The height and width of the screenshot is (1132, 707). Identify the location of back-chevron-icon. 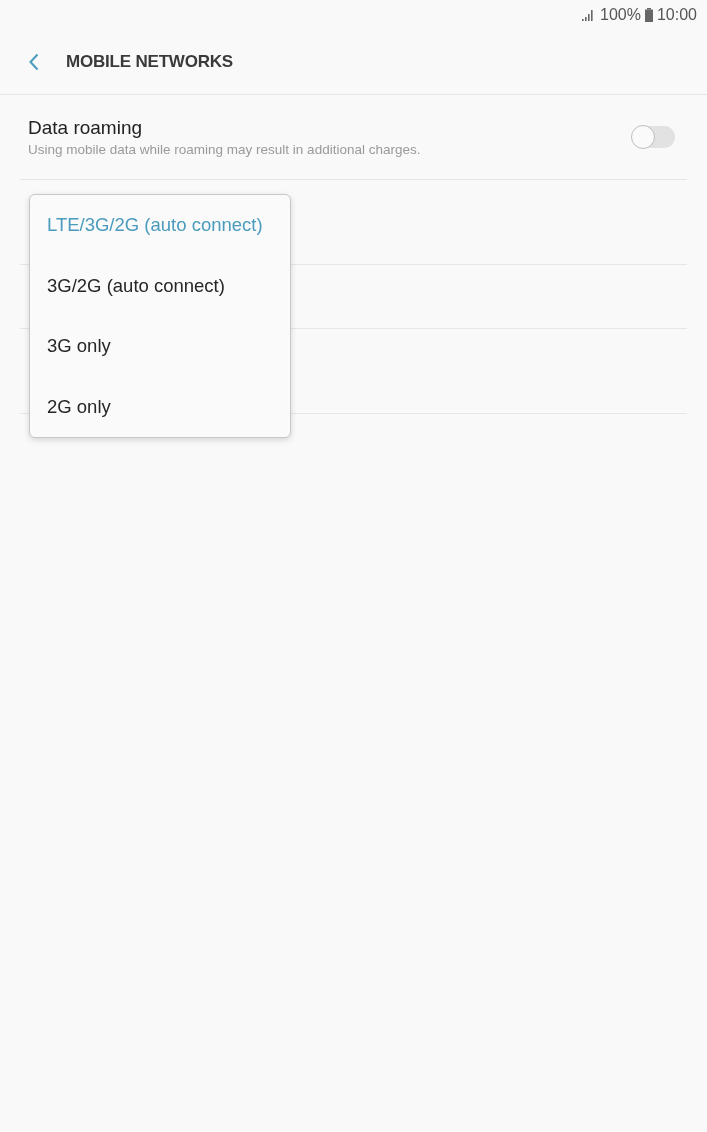
(34, 62).